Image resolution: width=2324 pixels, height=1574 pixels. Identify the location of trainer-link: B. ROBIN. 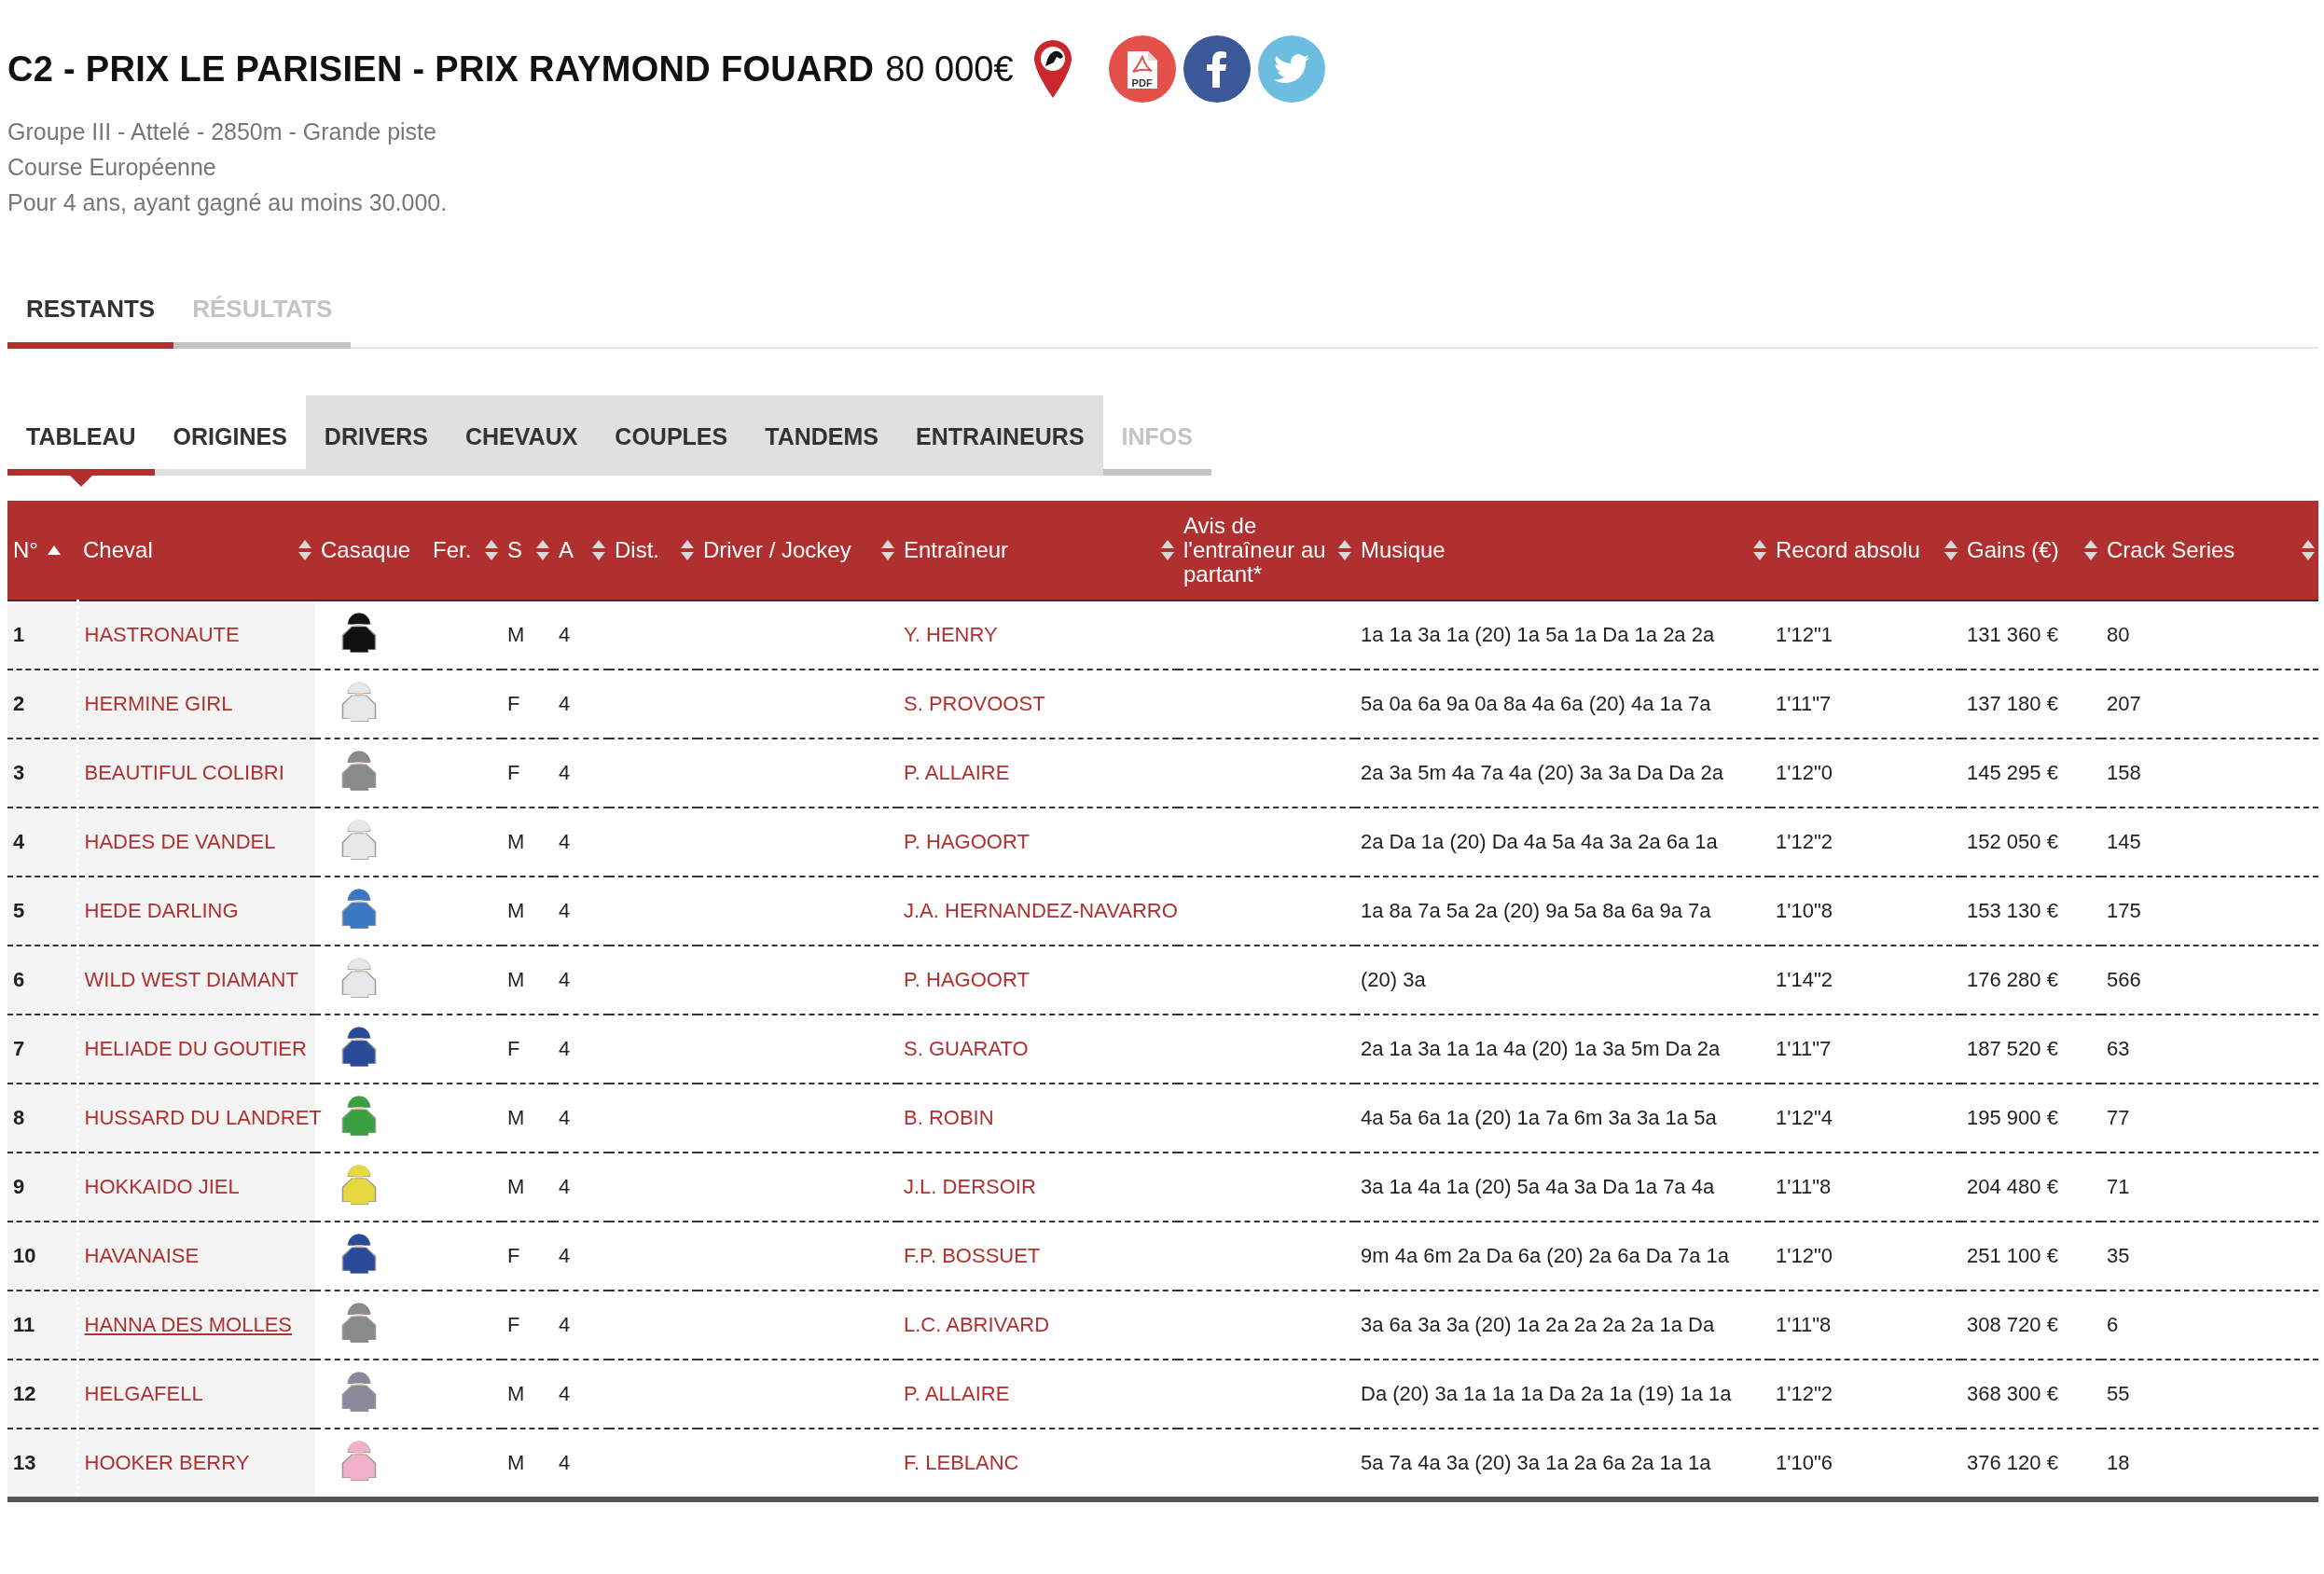
(949, 1117).